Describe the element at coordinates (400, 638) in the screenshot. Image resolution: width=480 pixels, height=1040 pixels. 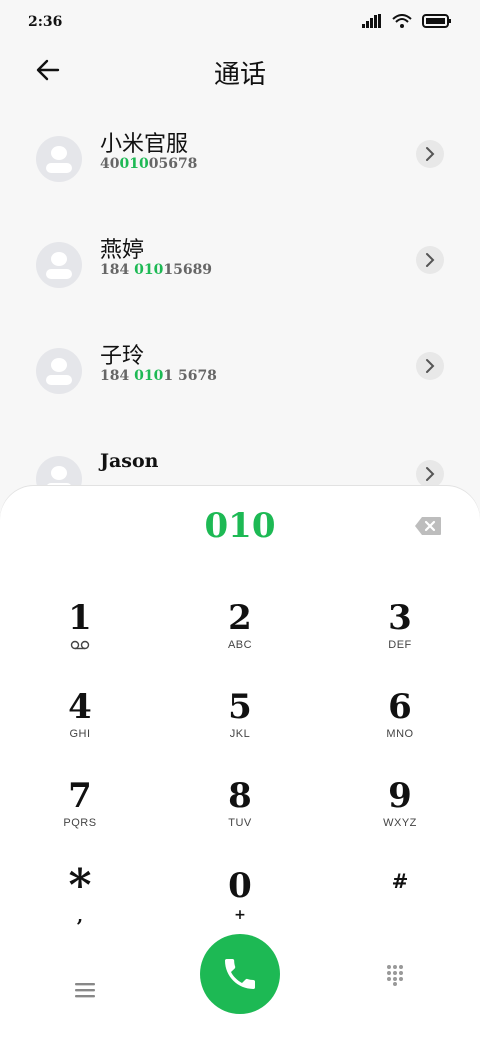
I see `key-3: 3 DEF` at that location.